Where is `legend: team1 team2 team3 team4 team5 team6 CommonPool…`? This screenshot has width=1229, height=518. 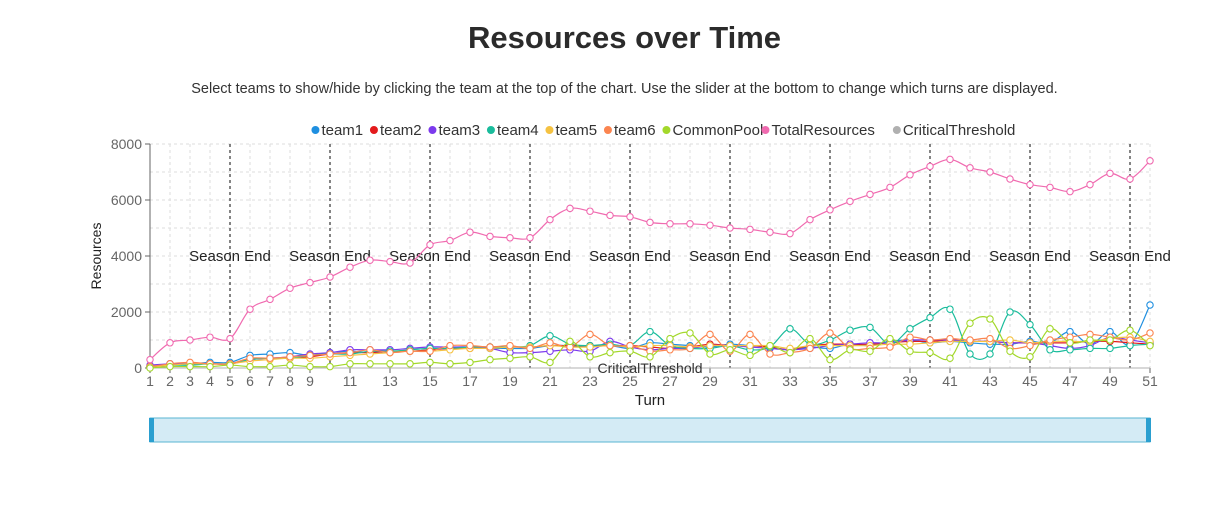
legend: team1 team2 team3 team4 team5 team6 CommonPool… is located at coordinates (663, 130).